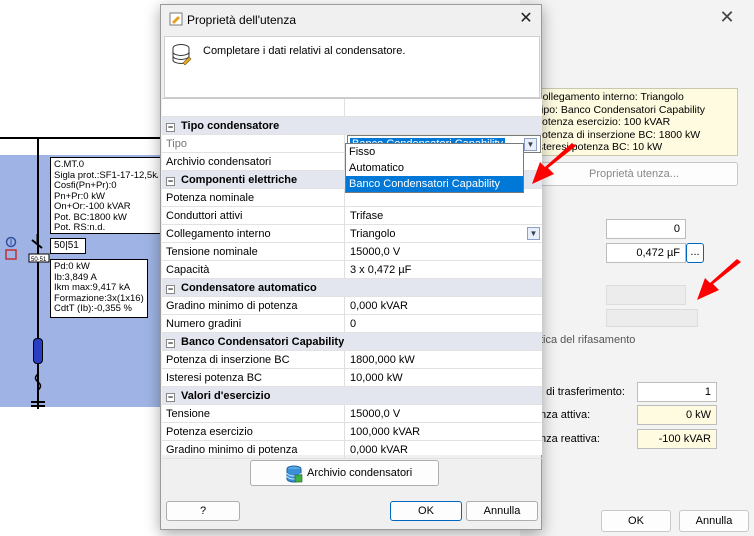 This screenshot has height=536, width=754. What do you see at coordinates (381, 270) in the screenshot?
I see `property-value: 3 x 0,472 µF` at bounding box center [381, 270].